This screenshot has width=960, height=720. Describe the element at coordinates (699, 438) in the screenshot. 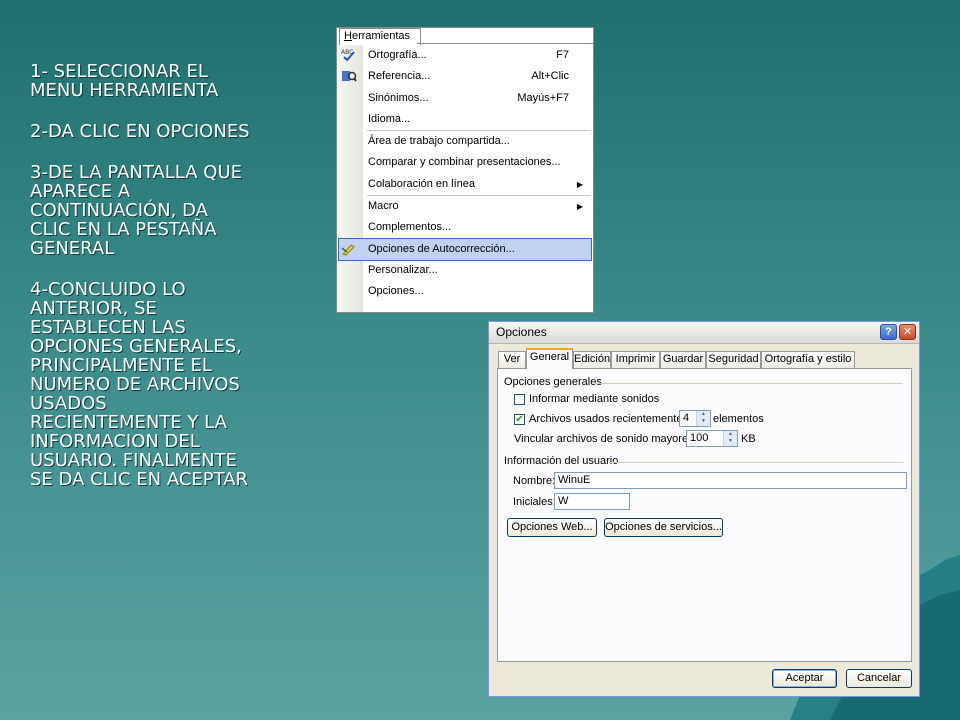

I see `link-sounds-value: 100` at that location.